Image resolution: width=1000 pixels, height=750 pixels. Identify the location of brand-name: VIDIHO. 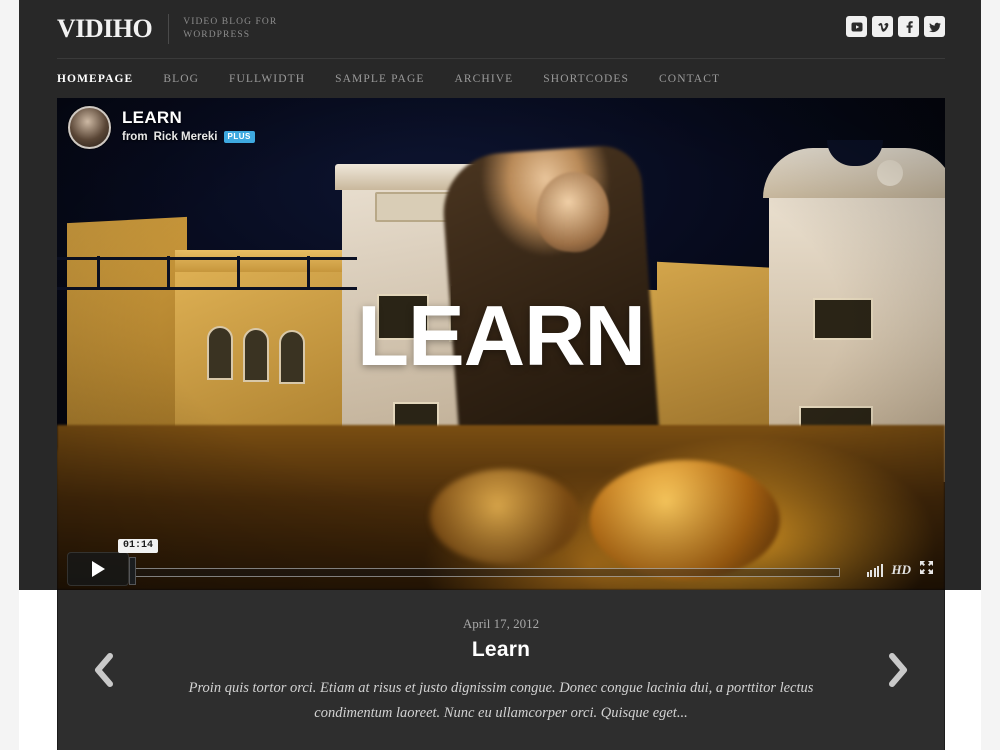
(105, 28).